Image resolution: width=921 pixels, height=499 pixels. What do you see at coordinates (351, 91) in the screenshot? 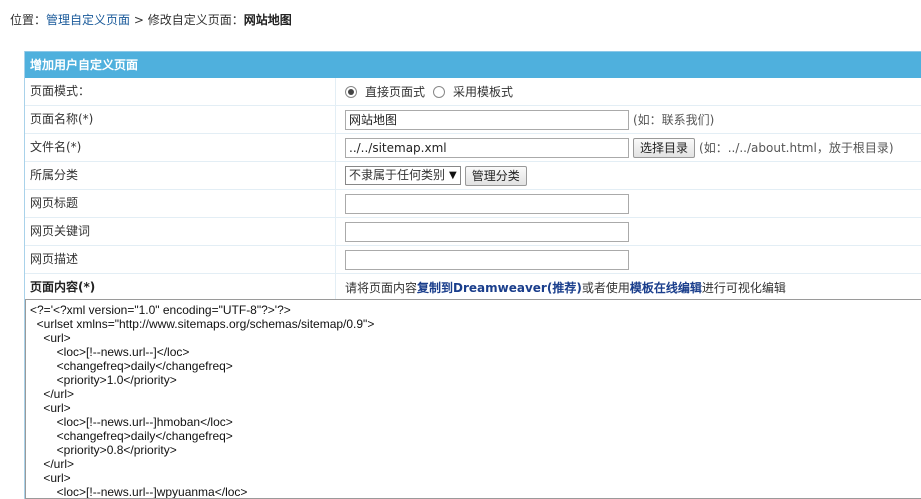
I see `radio-selected-icon` at bounding box center [351, 91].